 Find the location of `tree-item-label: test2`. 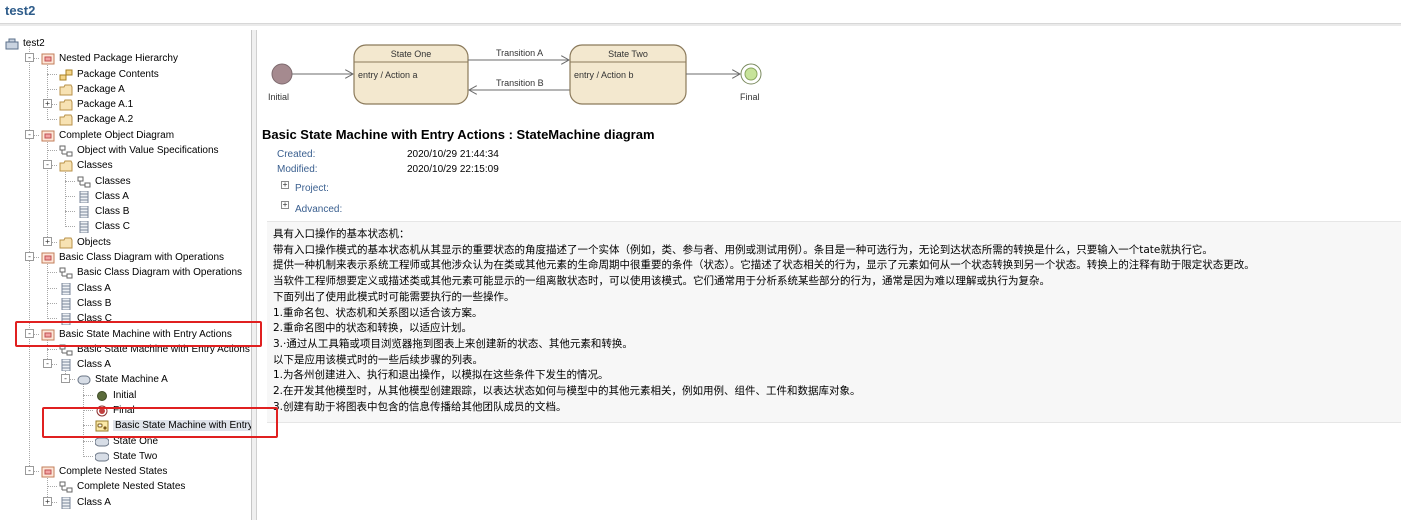

tree-item-label: test2 is located at coordinates (34, 43).